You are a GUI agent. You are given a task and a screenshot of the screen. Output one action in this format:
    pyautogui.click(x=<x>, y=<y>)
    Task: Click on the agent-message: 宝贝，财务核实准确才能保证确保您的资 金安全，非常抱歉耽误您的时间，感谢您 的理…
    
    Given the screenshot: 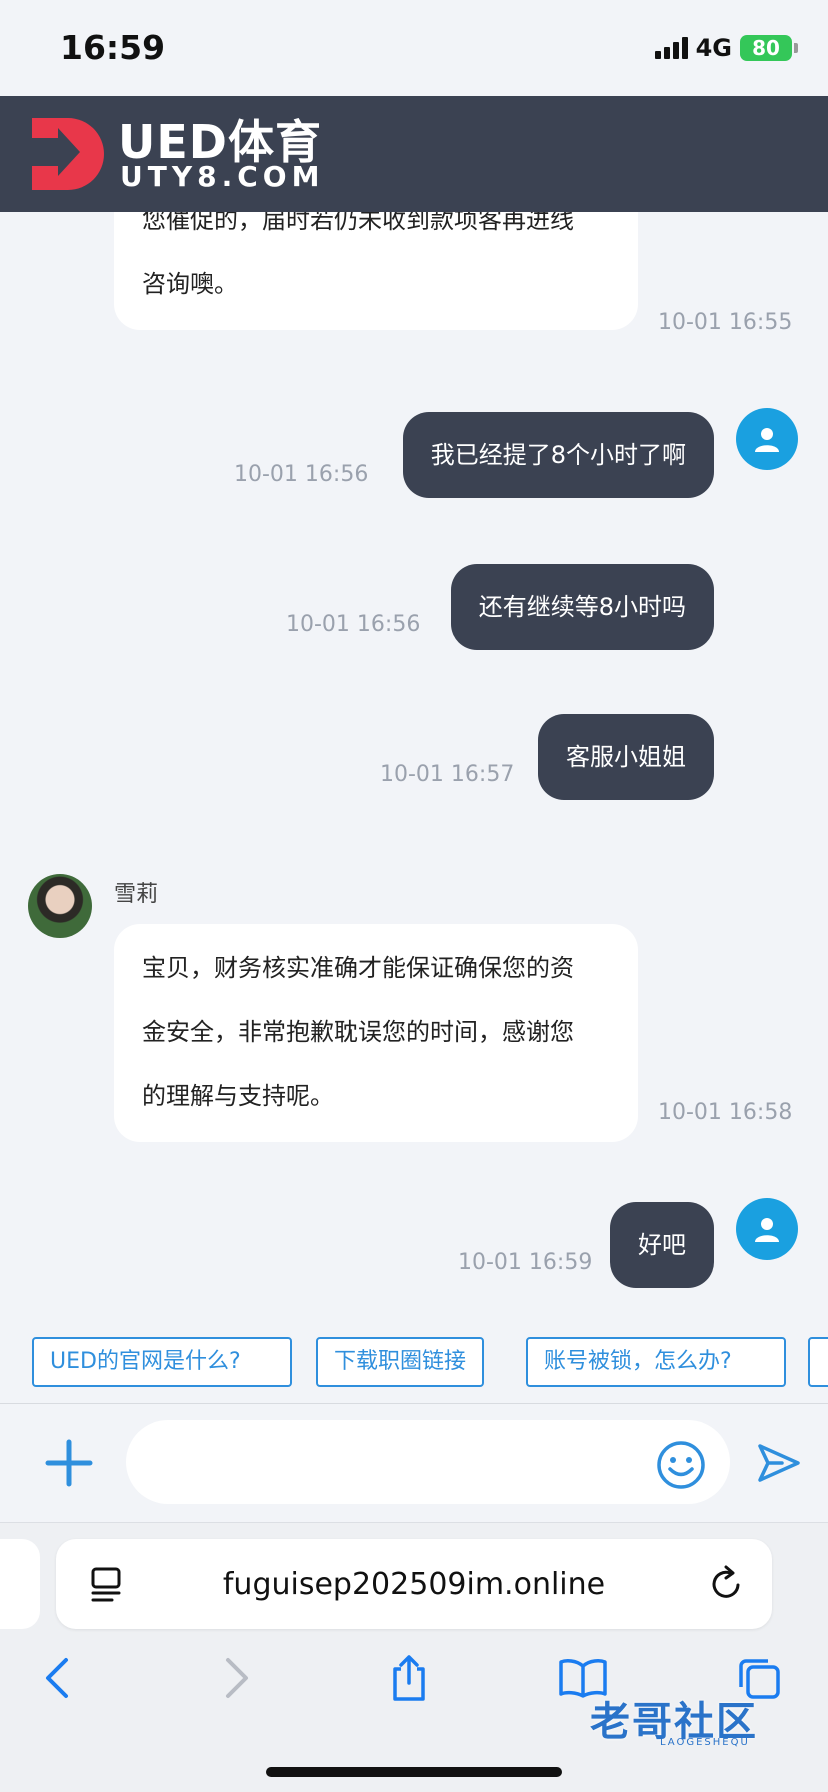 What is the action you would take?
    pyautogui.click(x=376, y=1033)
    